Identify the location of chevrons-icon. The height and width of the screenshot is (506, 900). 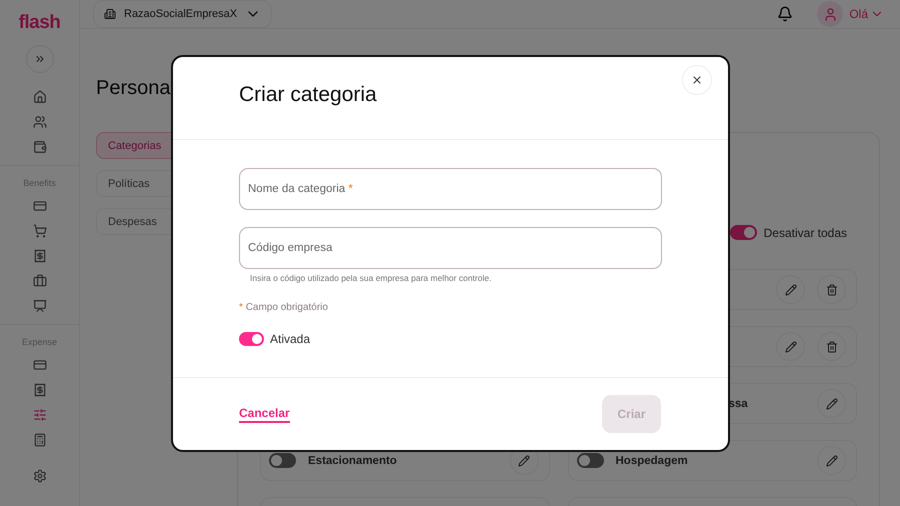
(40, 59).